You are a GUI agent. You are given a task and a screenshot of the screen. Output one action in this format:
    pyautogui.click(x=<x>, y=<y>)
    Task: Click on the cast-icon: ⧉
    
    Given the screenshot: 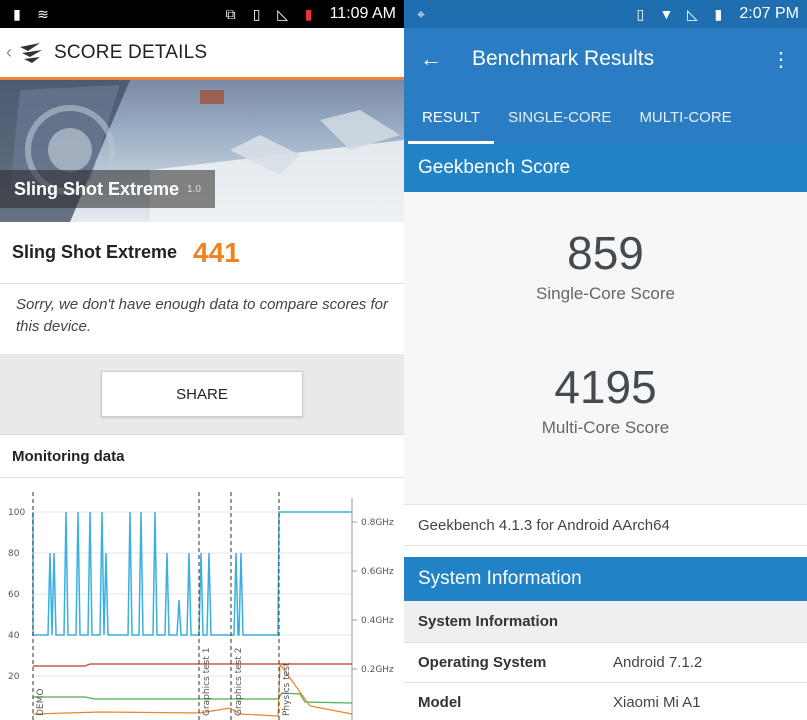 What is the action you would take?
    pyautogui.click(x=230, y=13)
    